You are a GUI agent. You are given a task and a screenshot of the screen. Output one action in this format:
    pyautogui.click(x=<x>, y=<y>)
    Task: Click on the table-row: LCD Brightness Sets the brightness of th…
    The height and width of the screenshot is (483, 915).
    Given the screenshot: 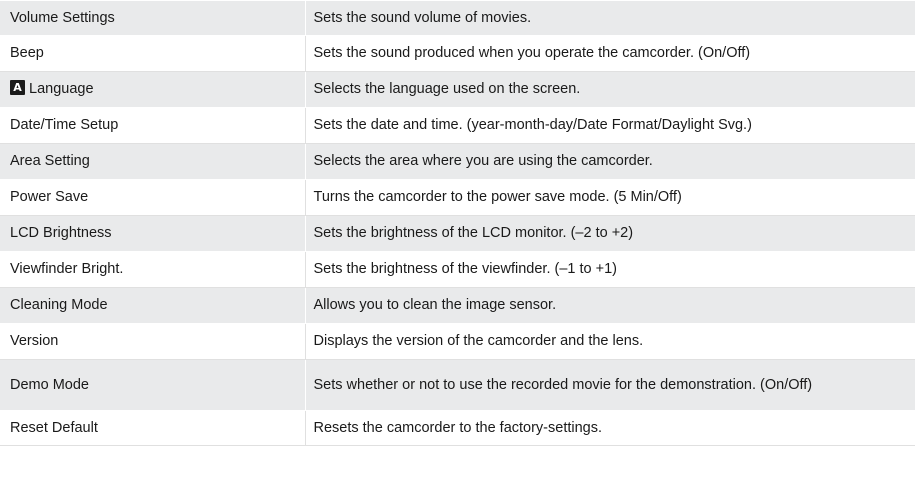 What is the action you would take?
    pyautogui.click(x=457, y=233)
    